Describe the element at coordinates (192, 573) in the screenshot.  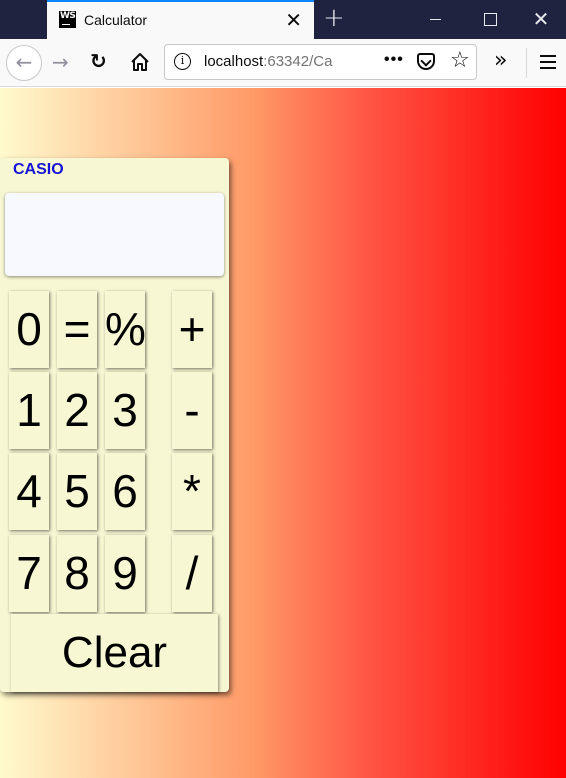
I see `key-divide: /` at that location.